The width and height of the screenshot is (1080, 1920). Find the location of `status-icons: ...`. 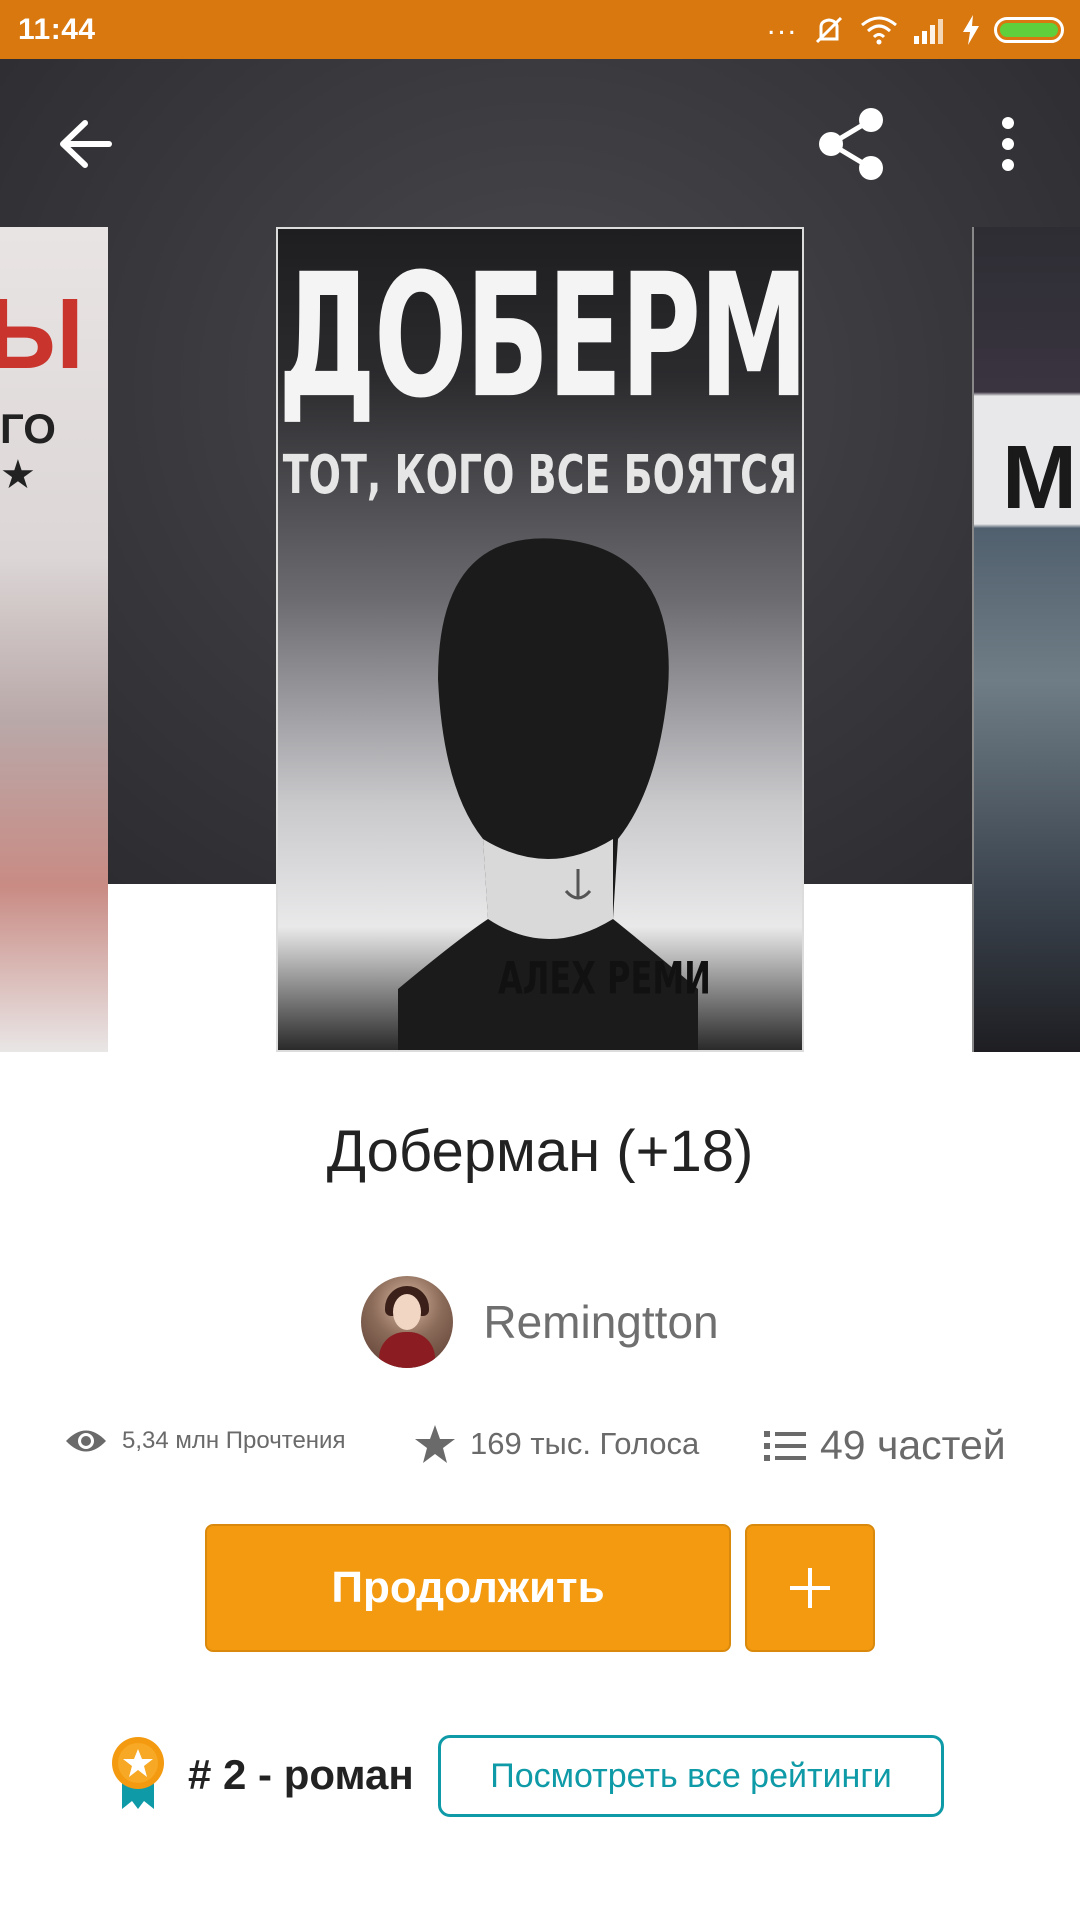

status-icons: ... is located at coordinates (915, 27).